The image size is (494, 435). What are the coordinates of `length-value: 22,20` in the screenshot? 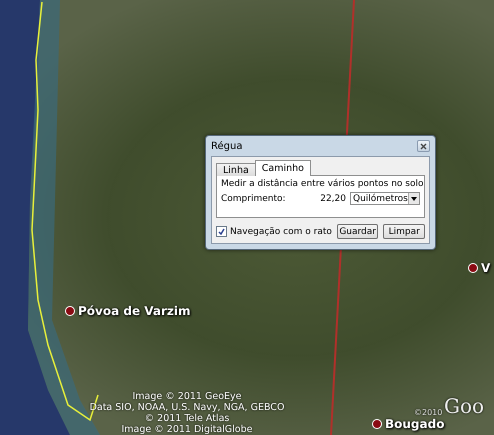 It's located at (333, 199).